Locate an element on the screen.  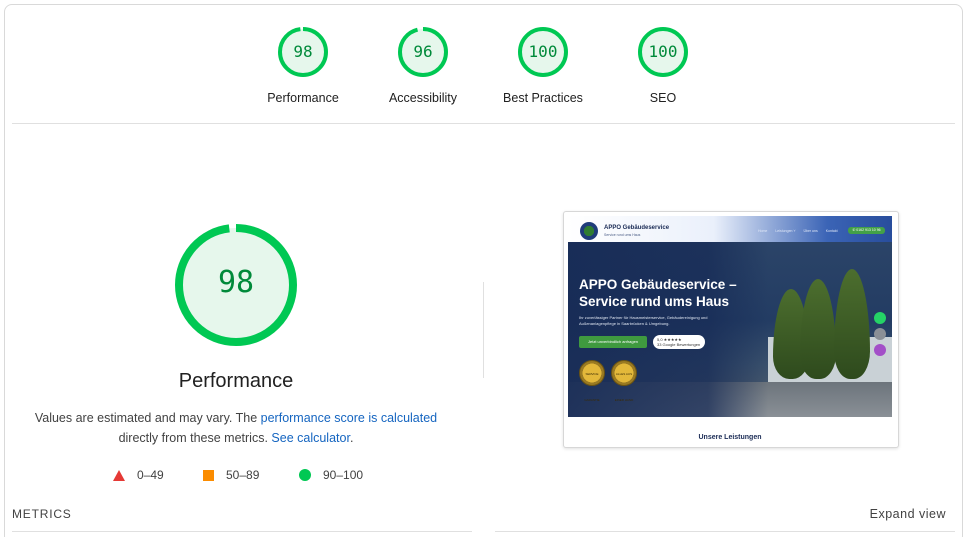
gauge-ring: 98 is located at coordinates (303, 52).